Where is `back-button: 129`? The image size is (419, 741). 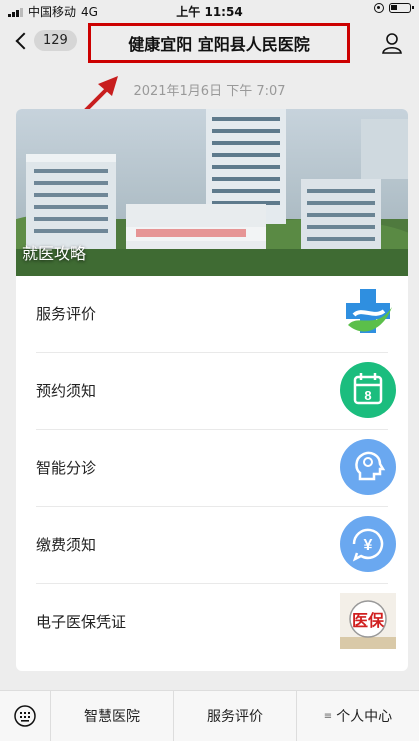 back-button: 129 is located at coordinates (45, 40).